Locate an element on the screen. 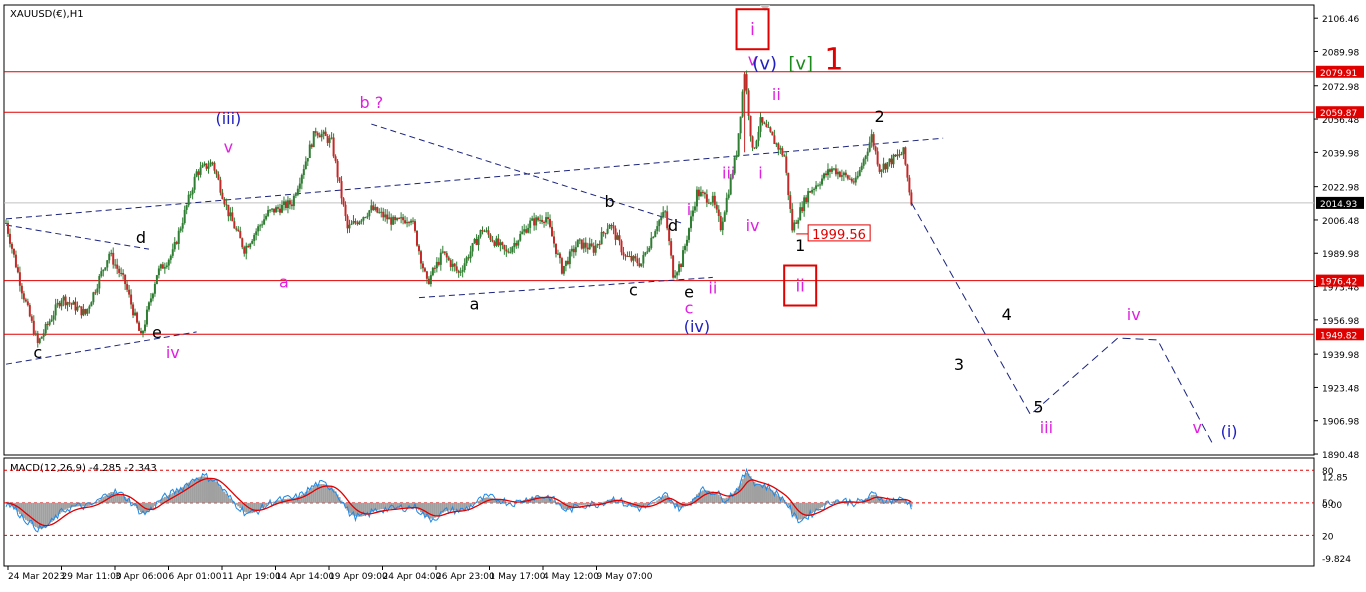  time-axis-label: 3 Apr 06:00 is located at coordinates (141, 577).